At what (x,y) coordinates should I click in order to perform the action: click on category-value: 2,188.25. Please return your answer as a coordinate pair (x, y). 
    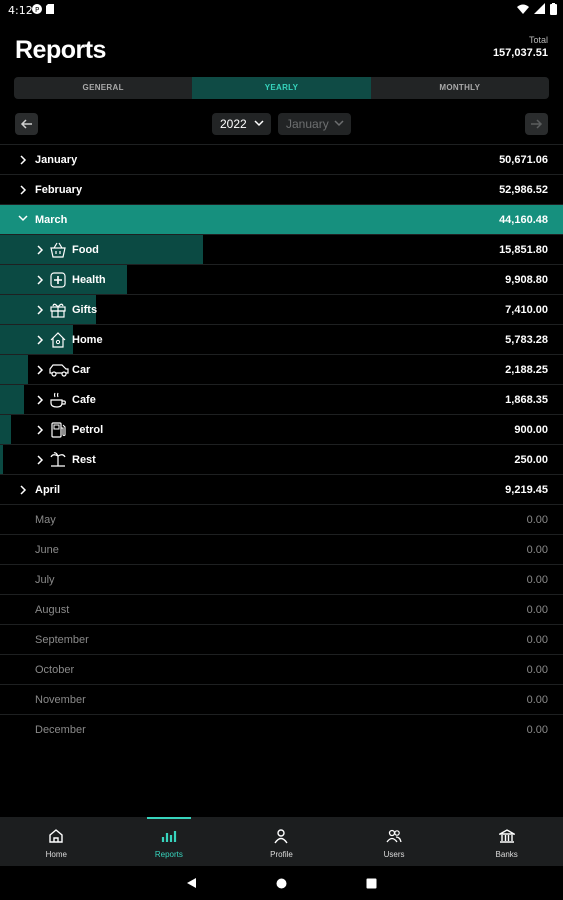
    Looking at the image, I should click on (526, 370).